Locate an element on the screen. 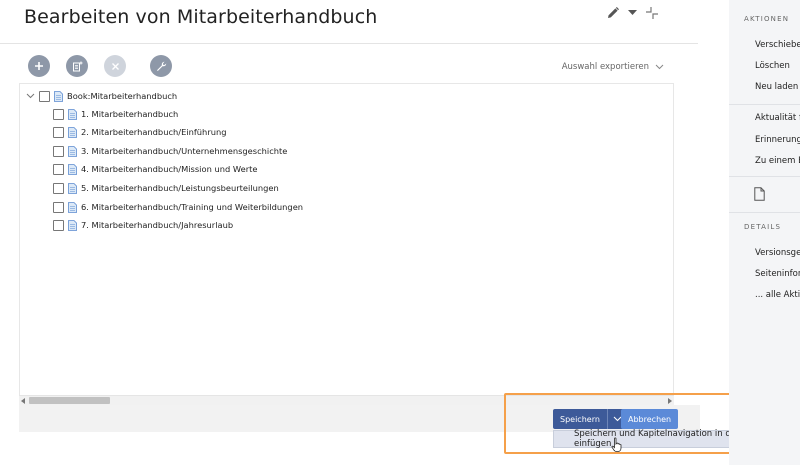  remove-button is located at coordinates (115, 66).